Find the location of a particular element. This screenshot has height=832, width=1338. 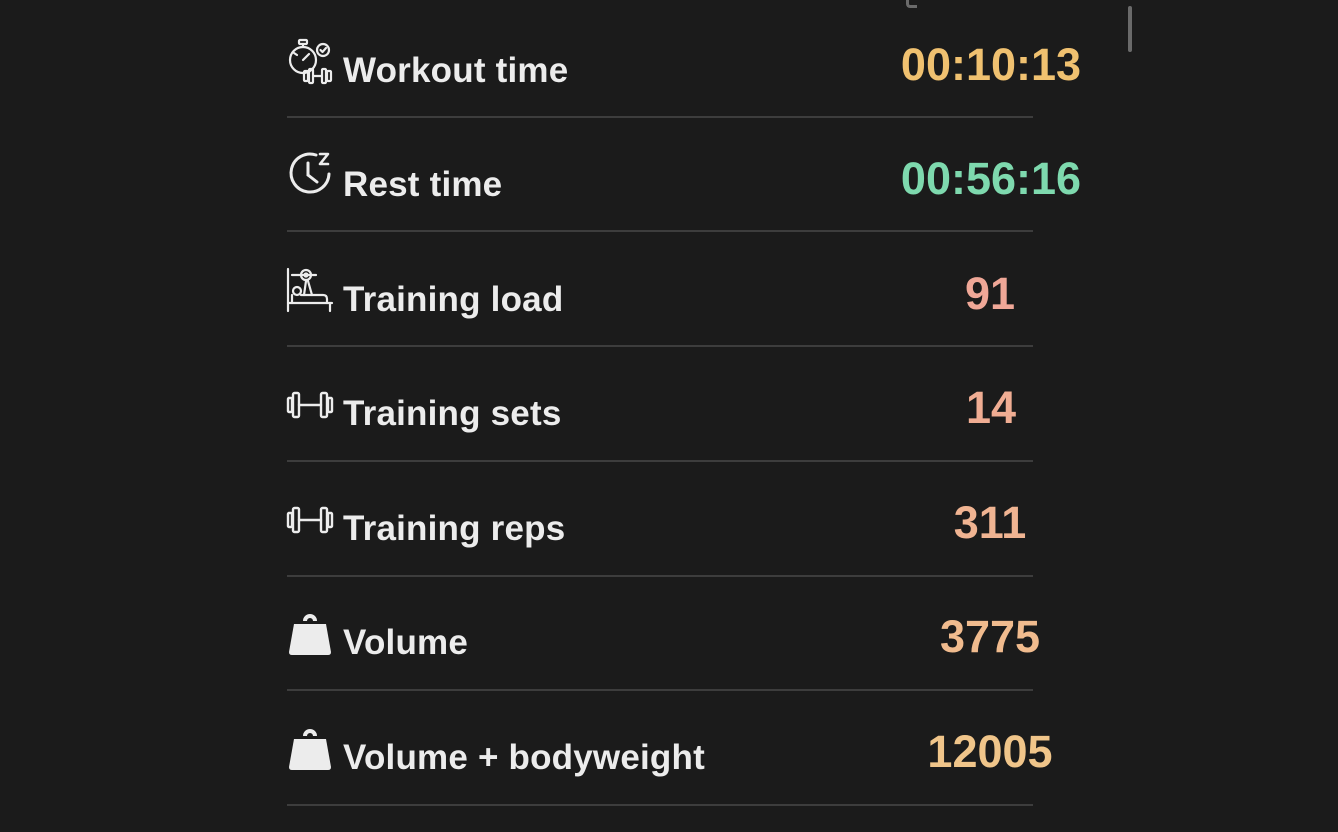

stat-label: Volume is located at coordinates (406, 642).